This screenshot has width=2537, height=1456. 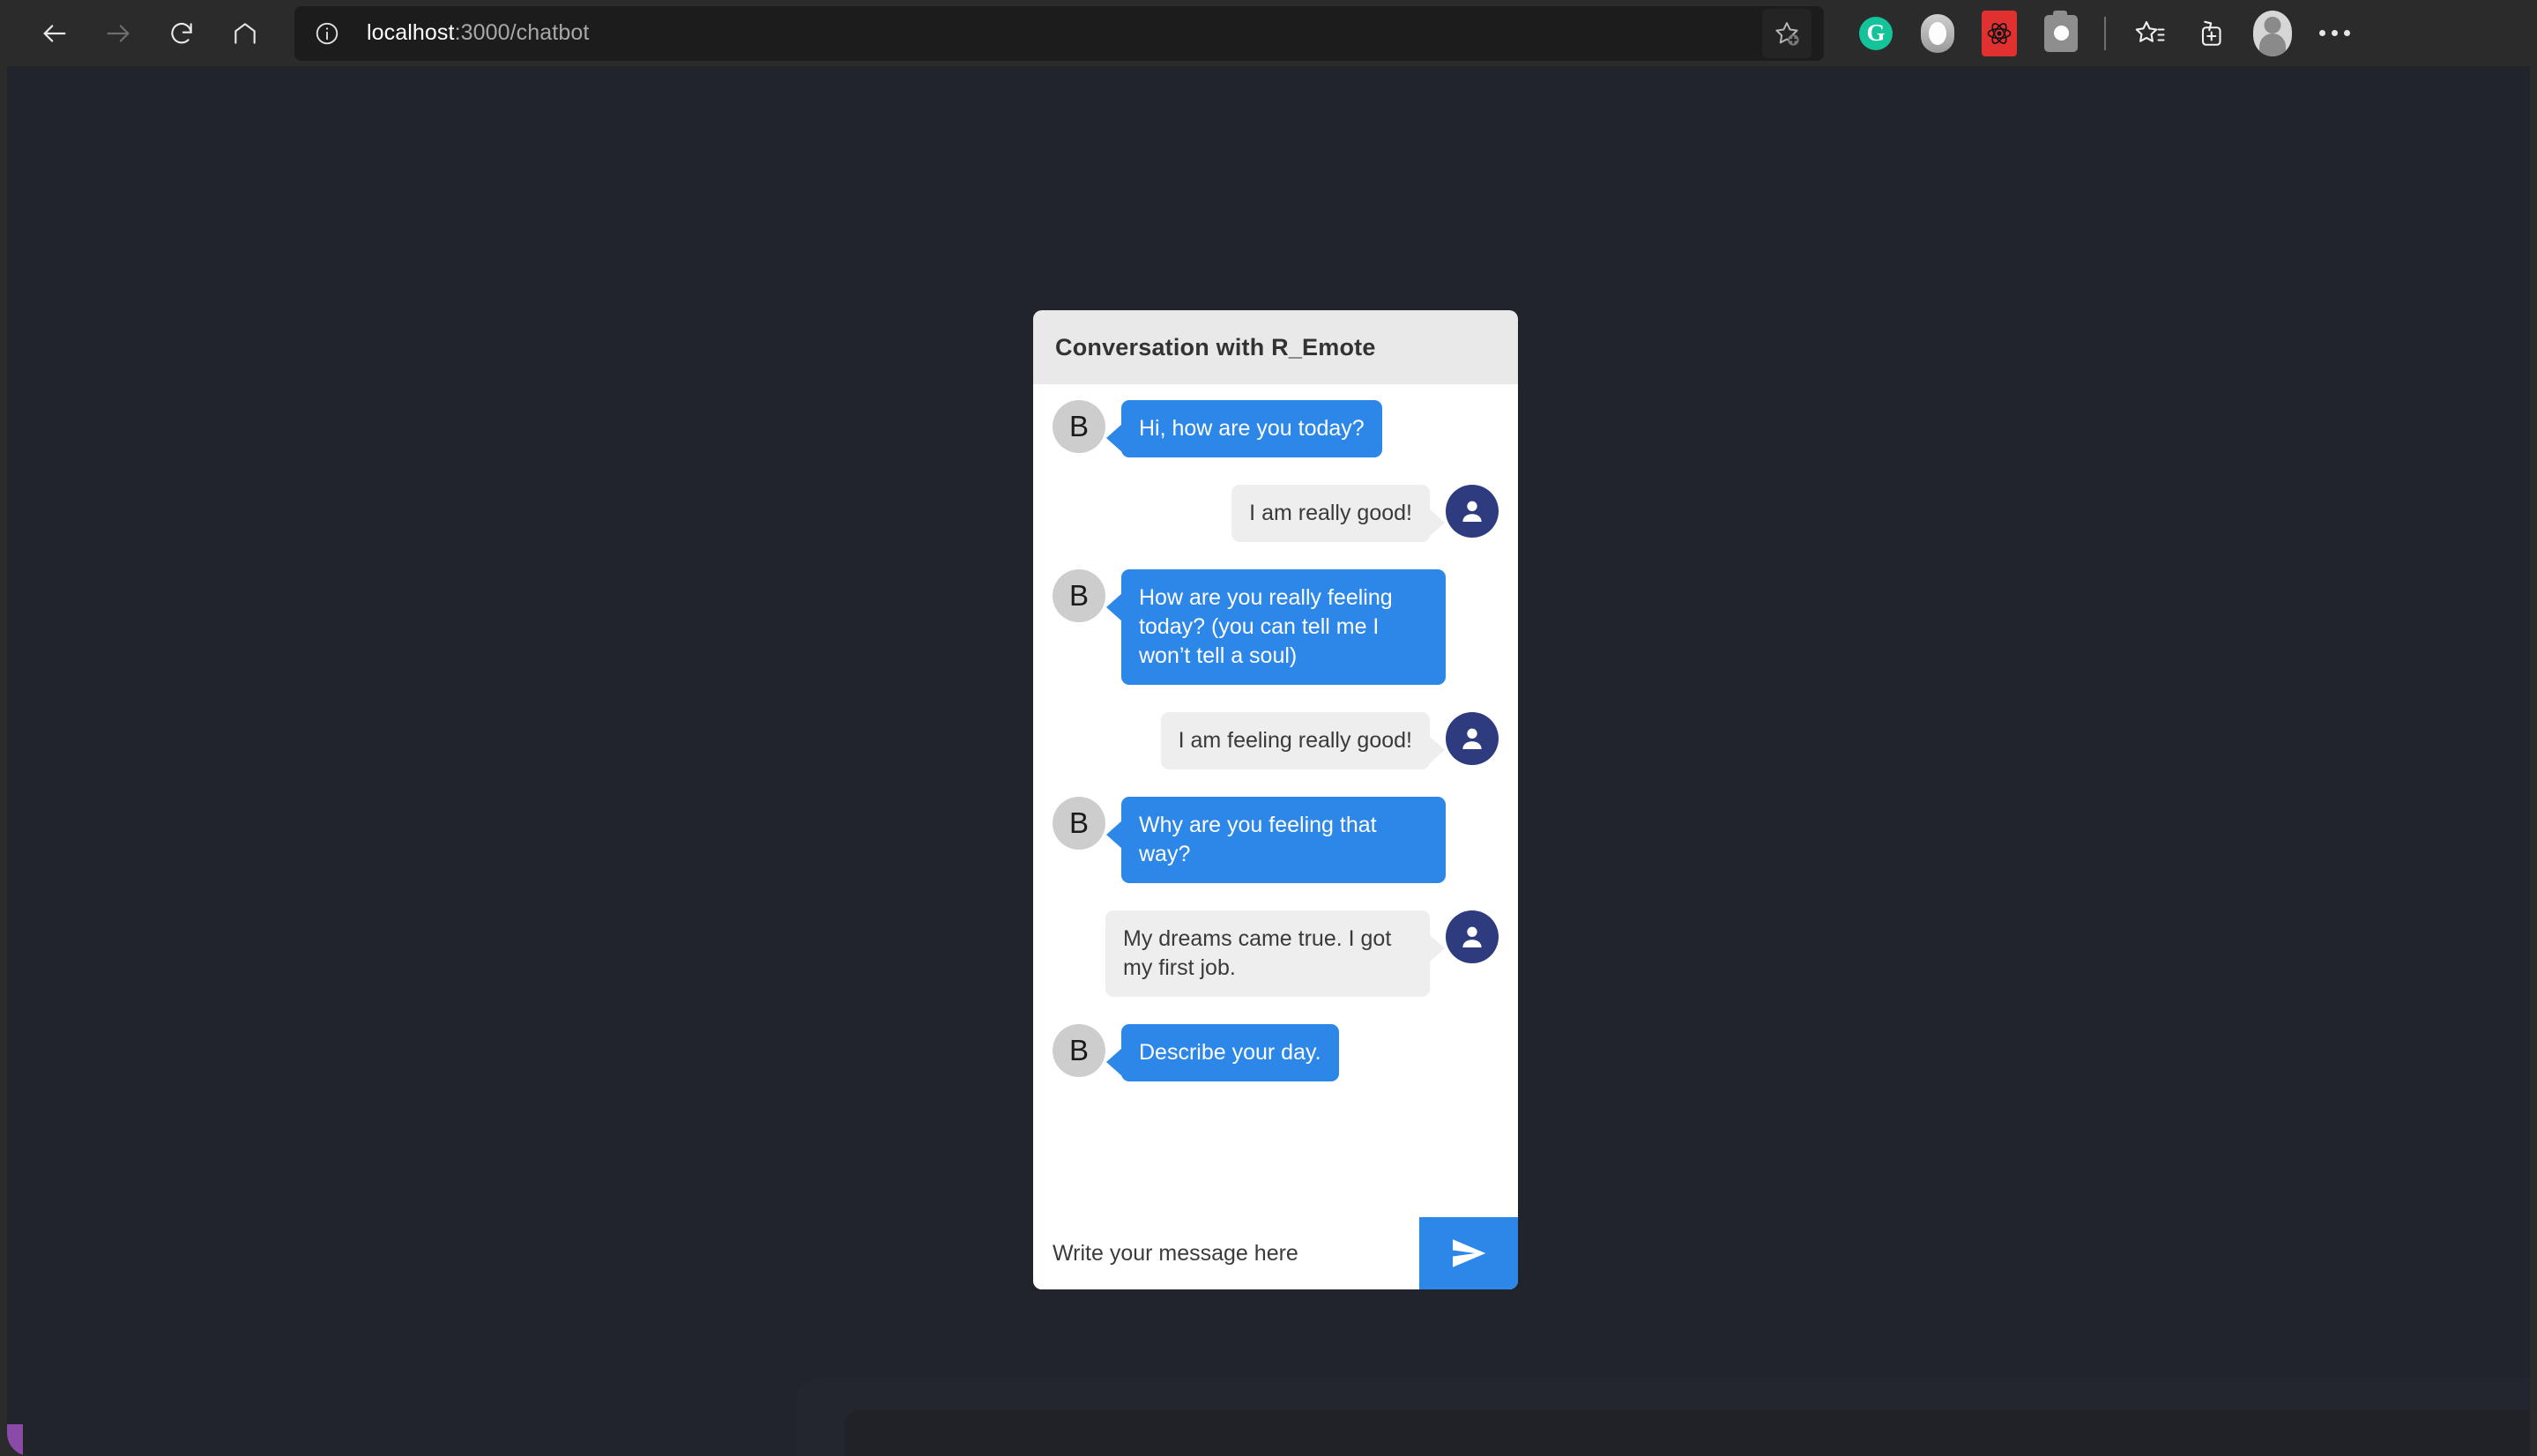 What do you see at coordinates (1226, 1253) in the screenshot?
I see `message-input` at bounding box center [1226, 1253].